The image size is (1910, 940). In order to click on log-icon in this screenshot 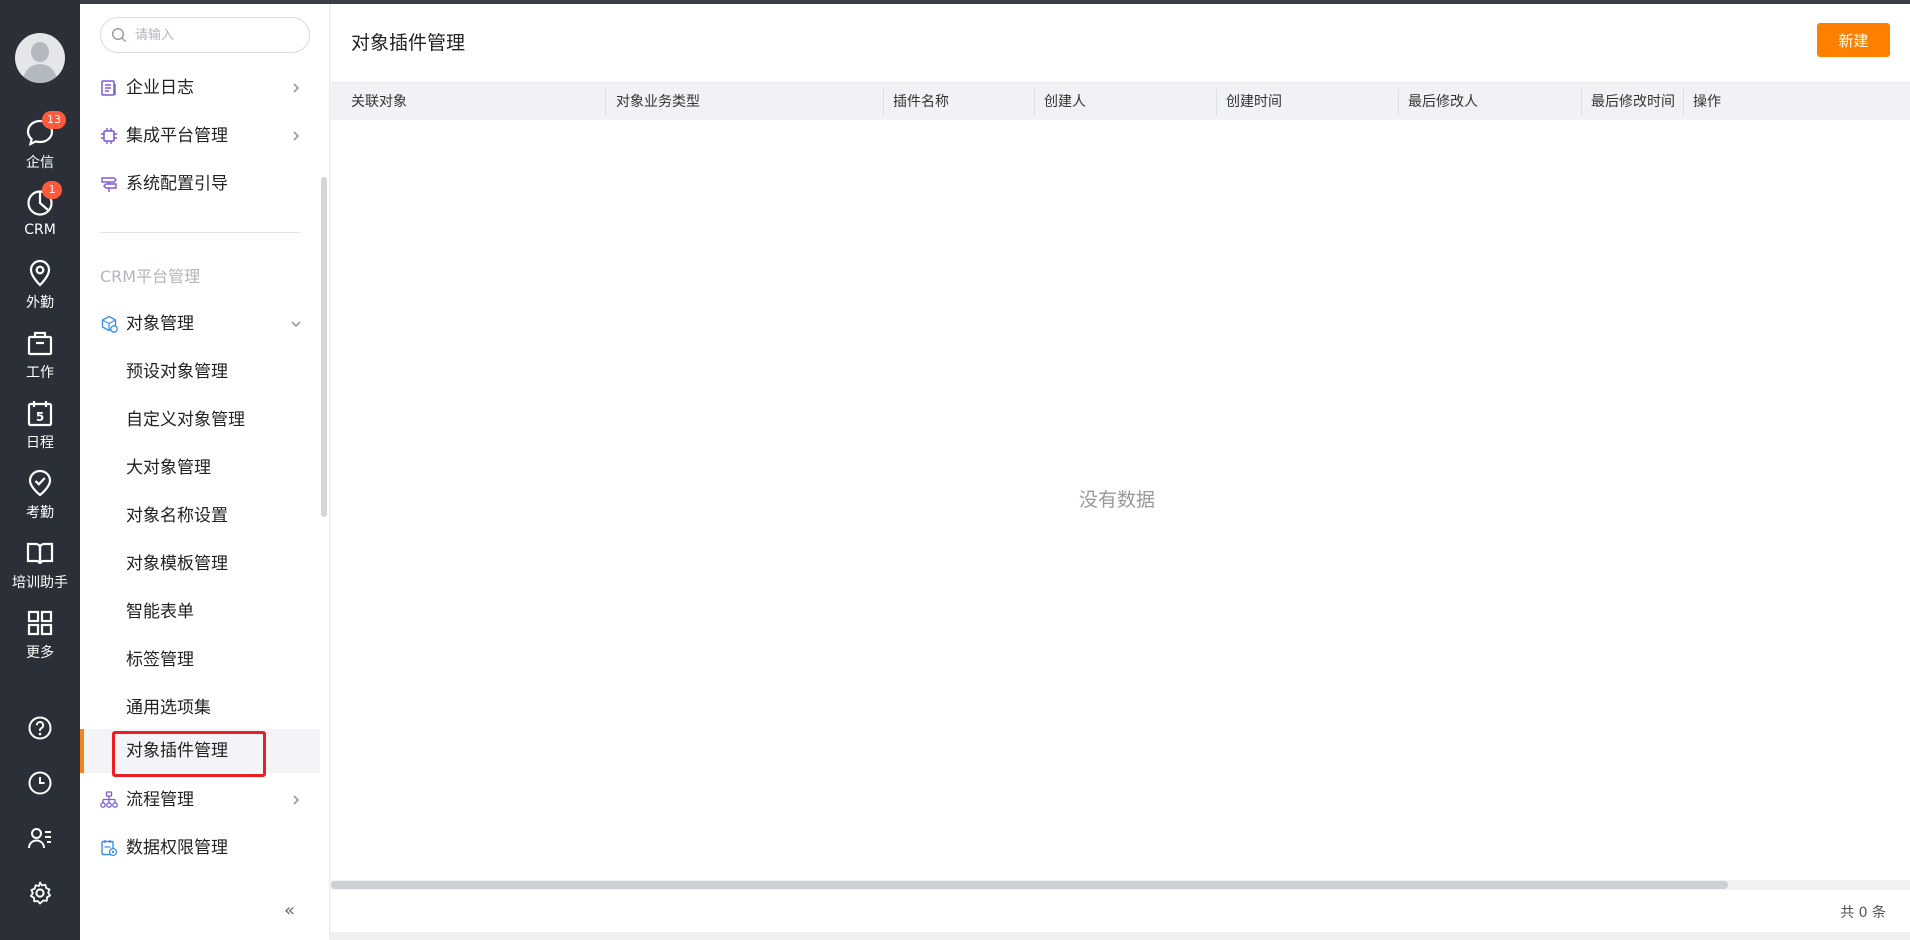, I will do `click(108, 88)`.